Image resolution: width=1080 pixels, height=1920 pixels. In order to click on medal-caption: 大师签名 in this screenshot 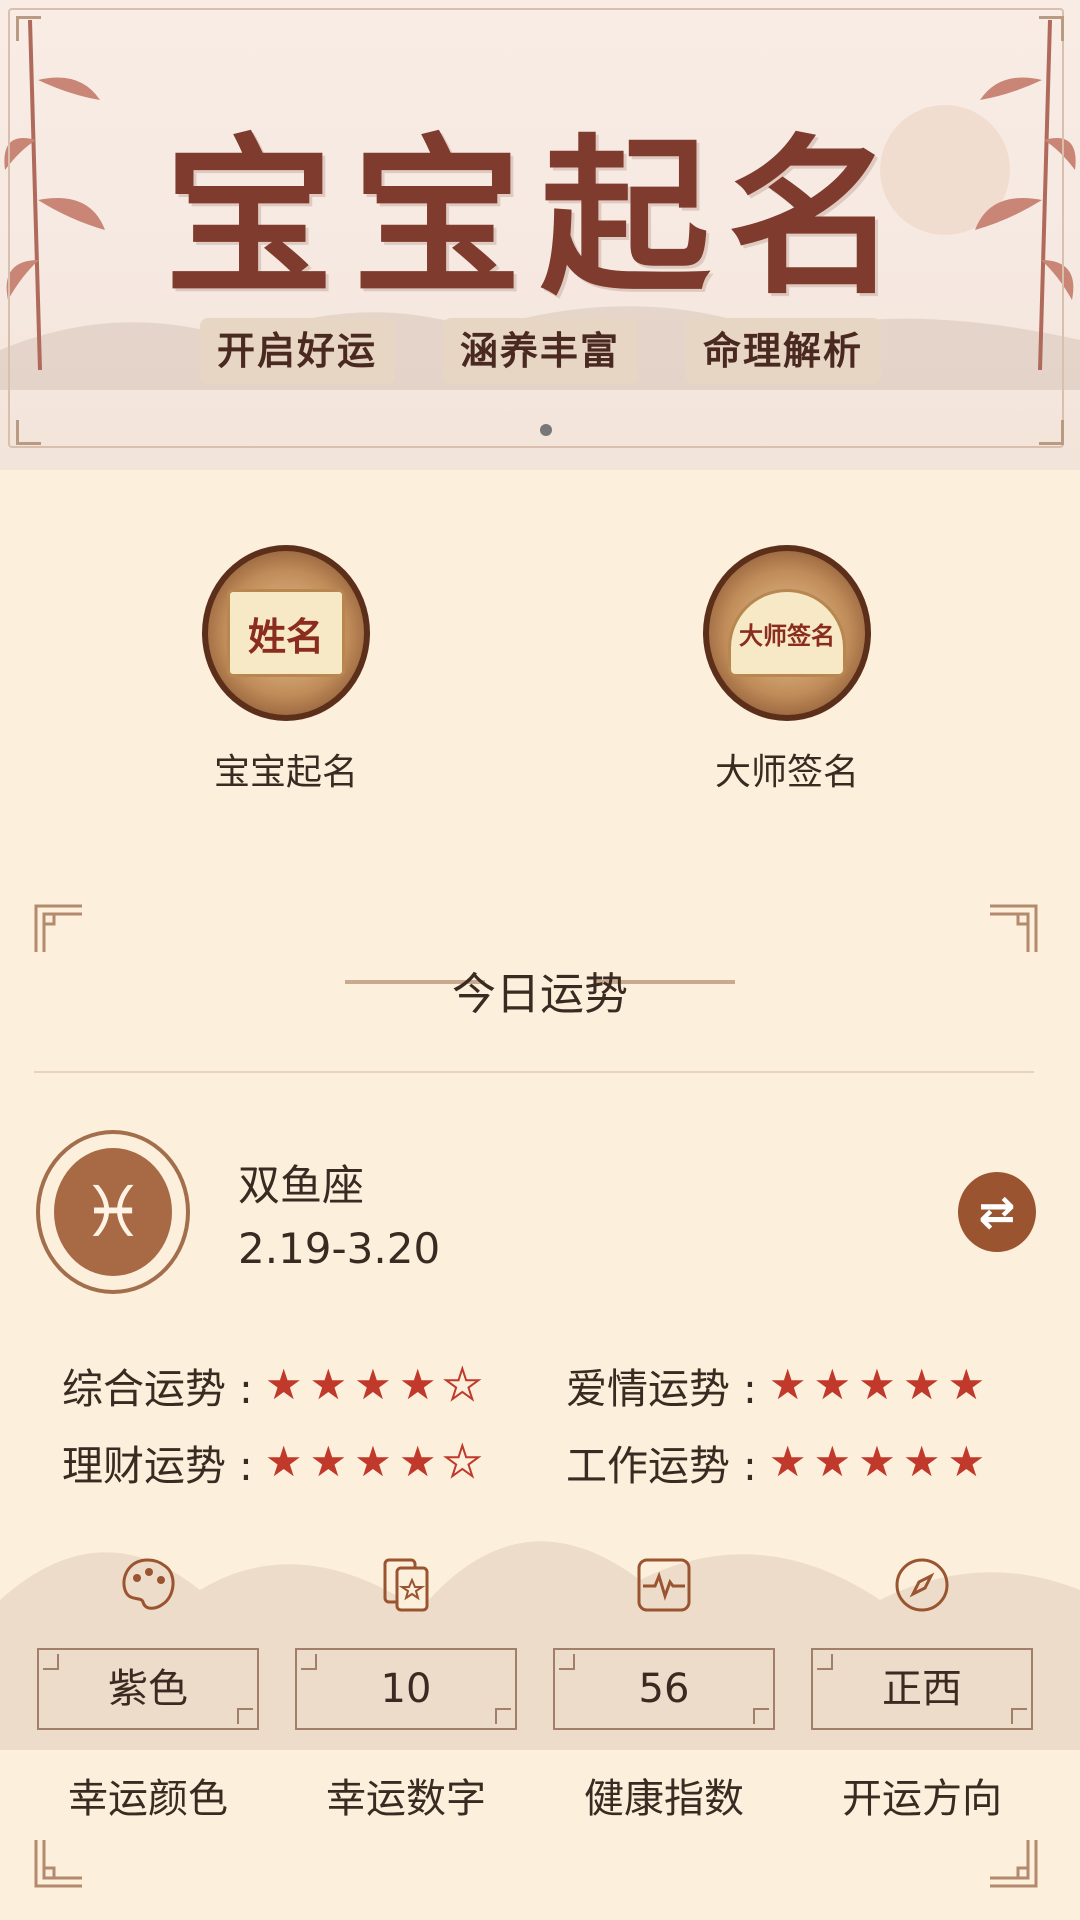, I will do `click(787, 633)`.